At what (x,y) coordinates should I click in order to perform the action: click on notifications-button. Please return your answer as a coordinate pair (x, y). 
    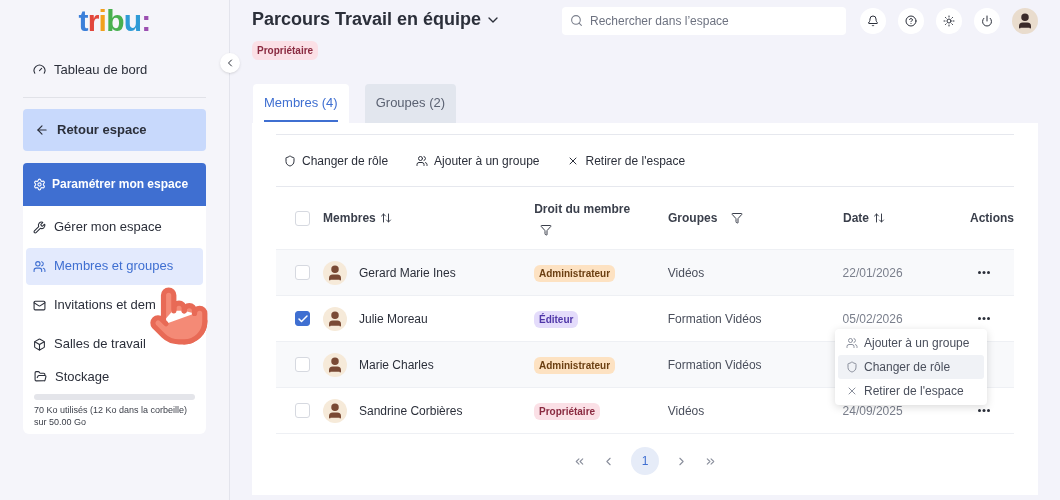
    Looking at the image, I should click on (873, 20).